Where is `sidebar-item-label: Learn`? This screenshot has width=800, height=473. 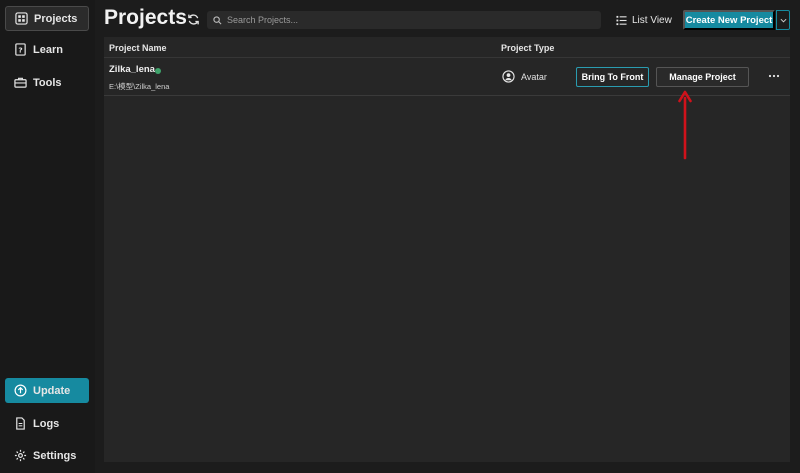
sidebar-item-label: Learn is located at coordinates (48, 49).